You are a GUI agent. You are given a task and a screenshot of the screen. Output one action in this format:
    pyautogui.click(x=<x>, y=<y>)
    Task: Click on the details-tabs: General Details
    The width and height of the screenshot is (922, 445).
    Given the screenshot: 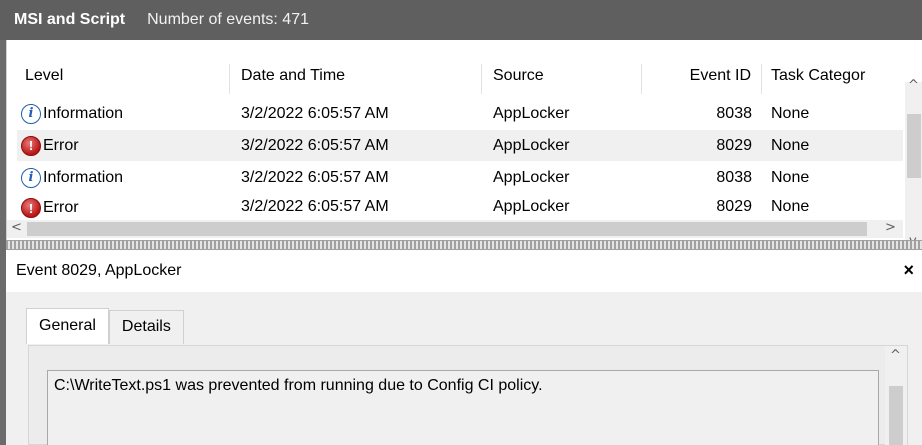 What is the action you would take?
    pyautogui.click(x=105, y=326)
    